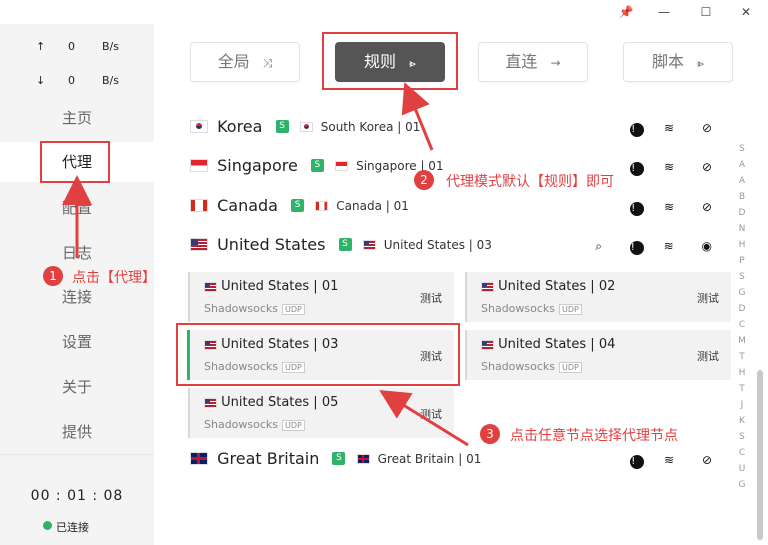 Image resolution: width=768 pixels, height=545 pixels. What do you see at coordinates (77, 118) in the screenshot?
I see `nav-home: 主页` at bounding box center [77, 118].